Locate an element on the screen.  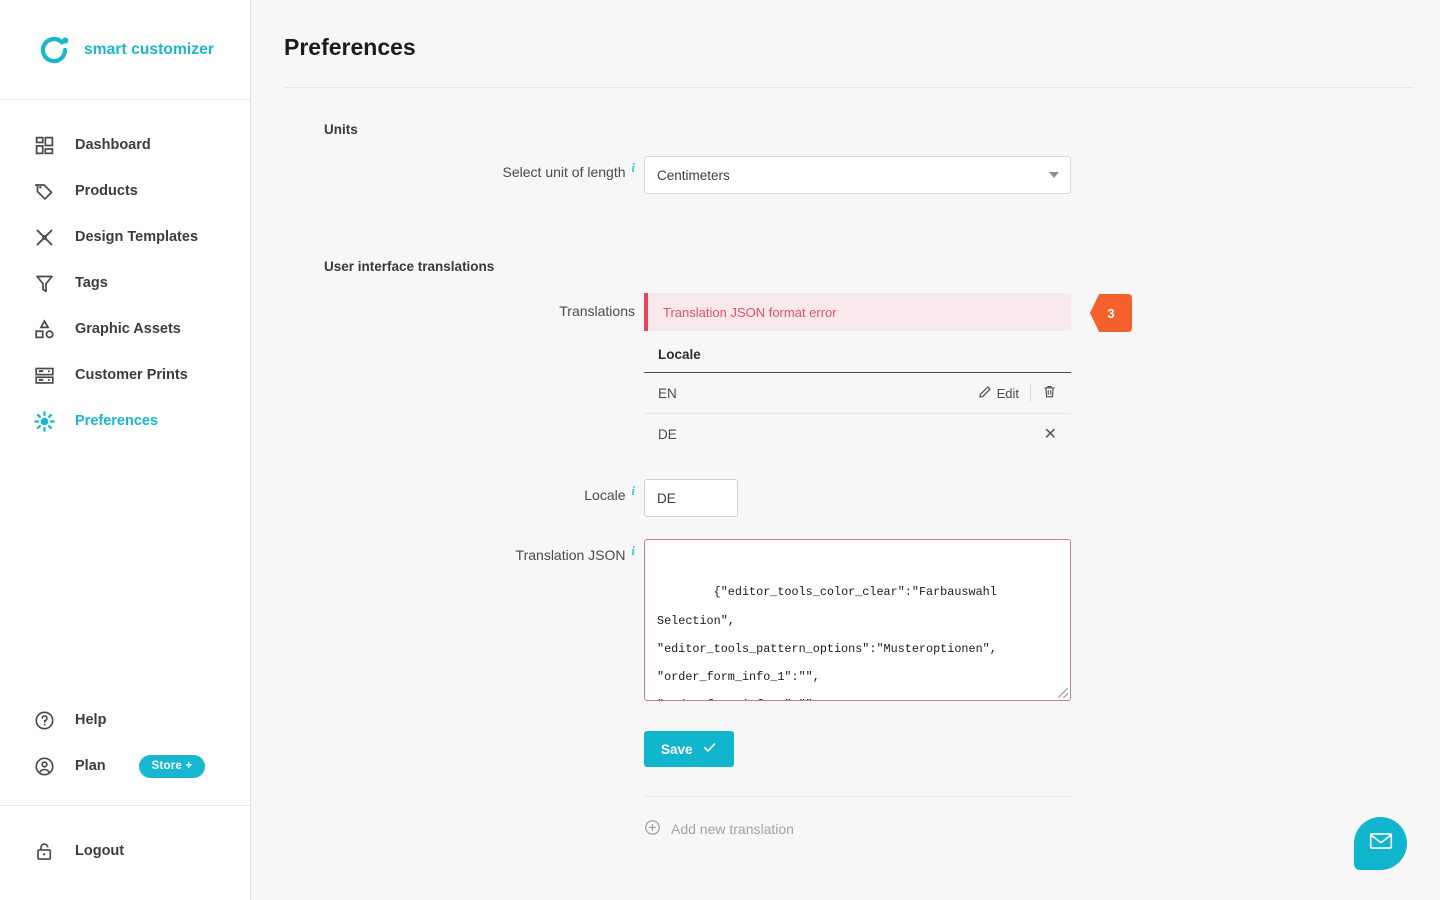
envelope-icon is located at coordinates (1381, 843).